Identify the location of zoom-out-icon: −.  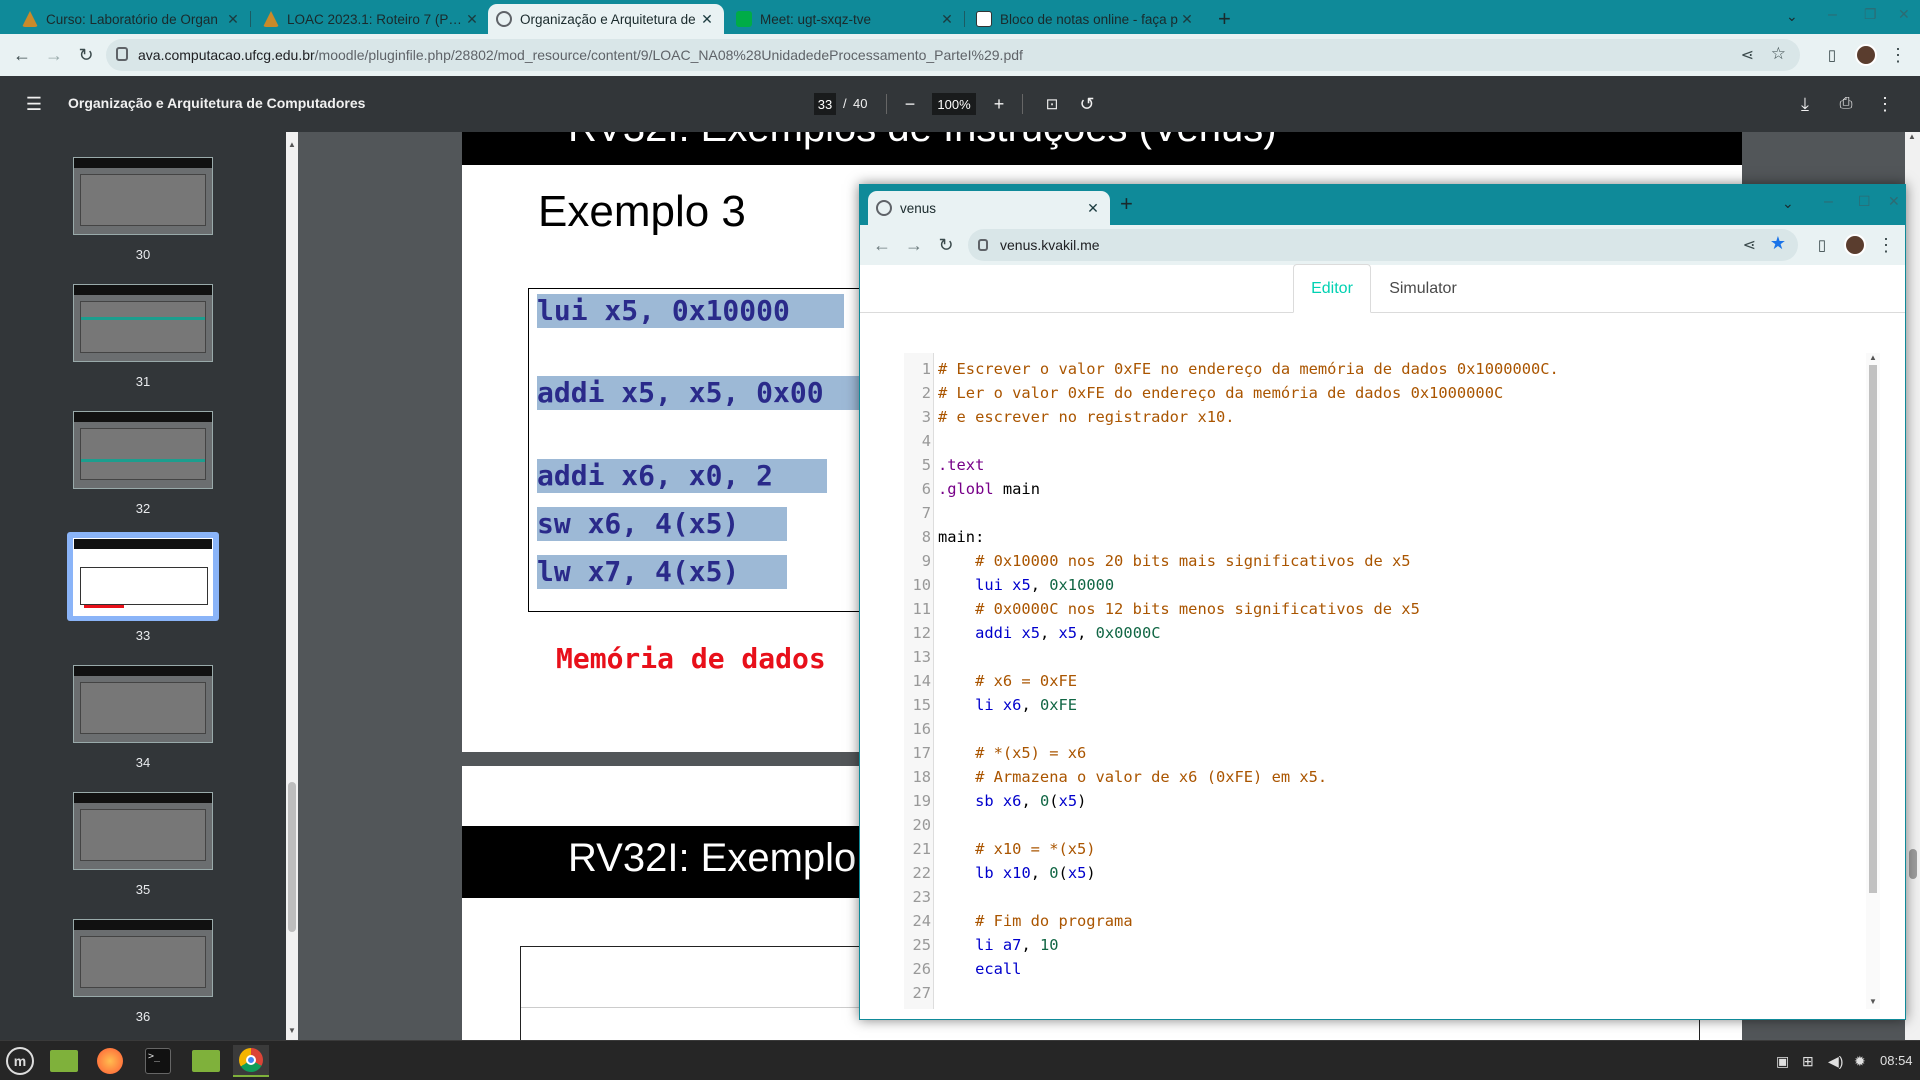
(910, 104).